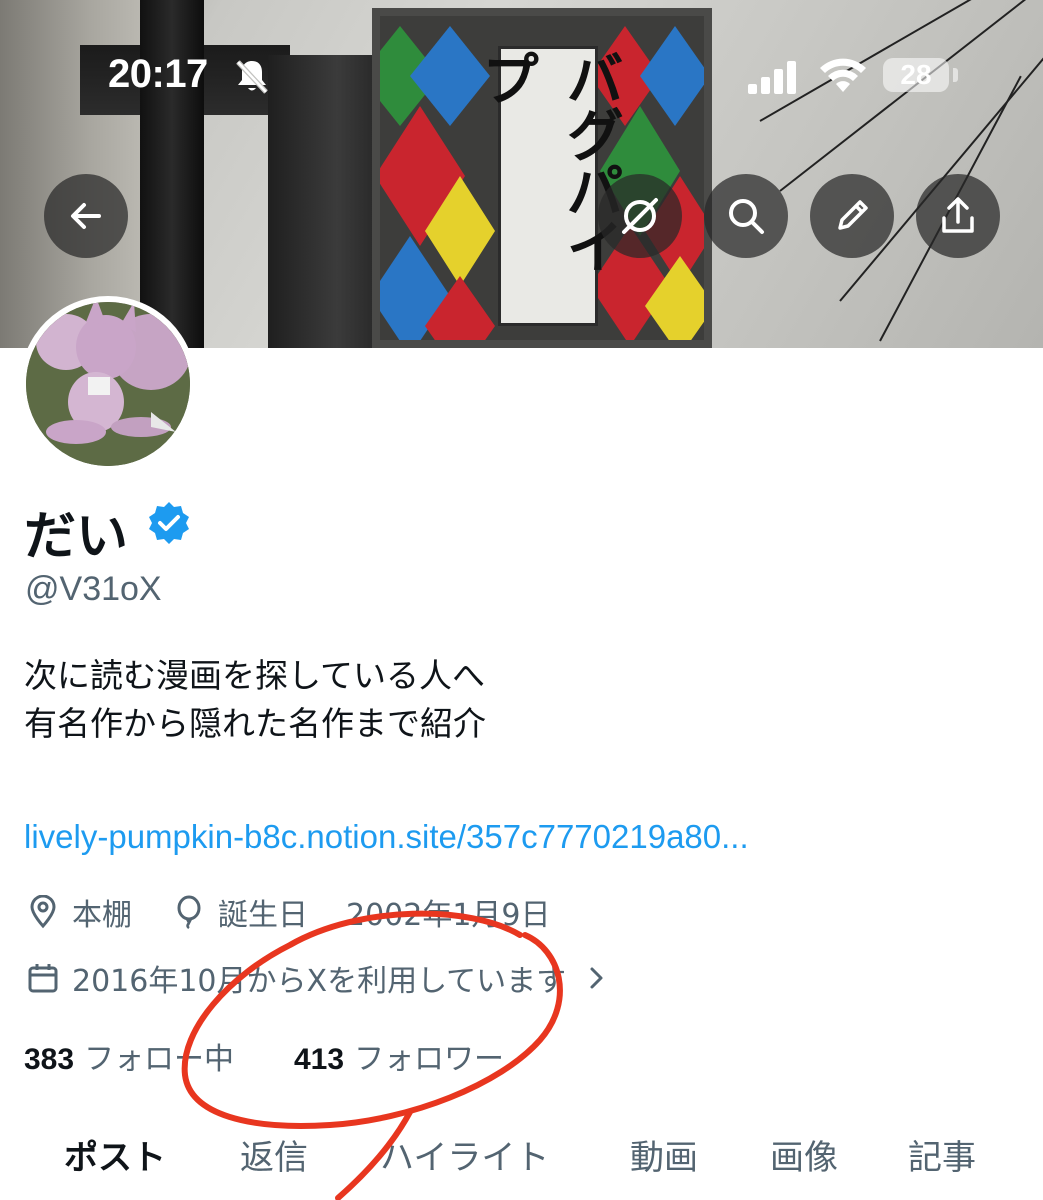  I want to click on tab-videos: 動画, so click(664, 1154).